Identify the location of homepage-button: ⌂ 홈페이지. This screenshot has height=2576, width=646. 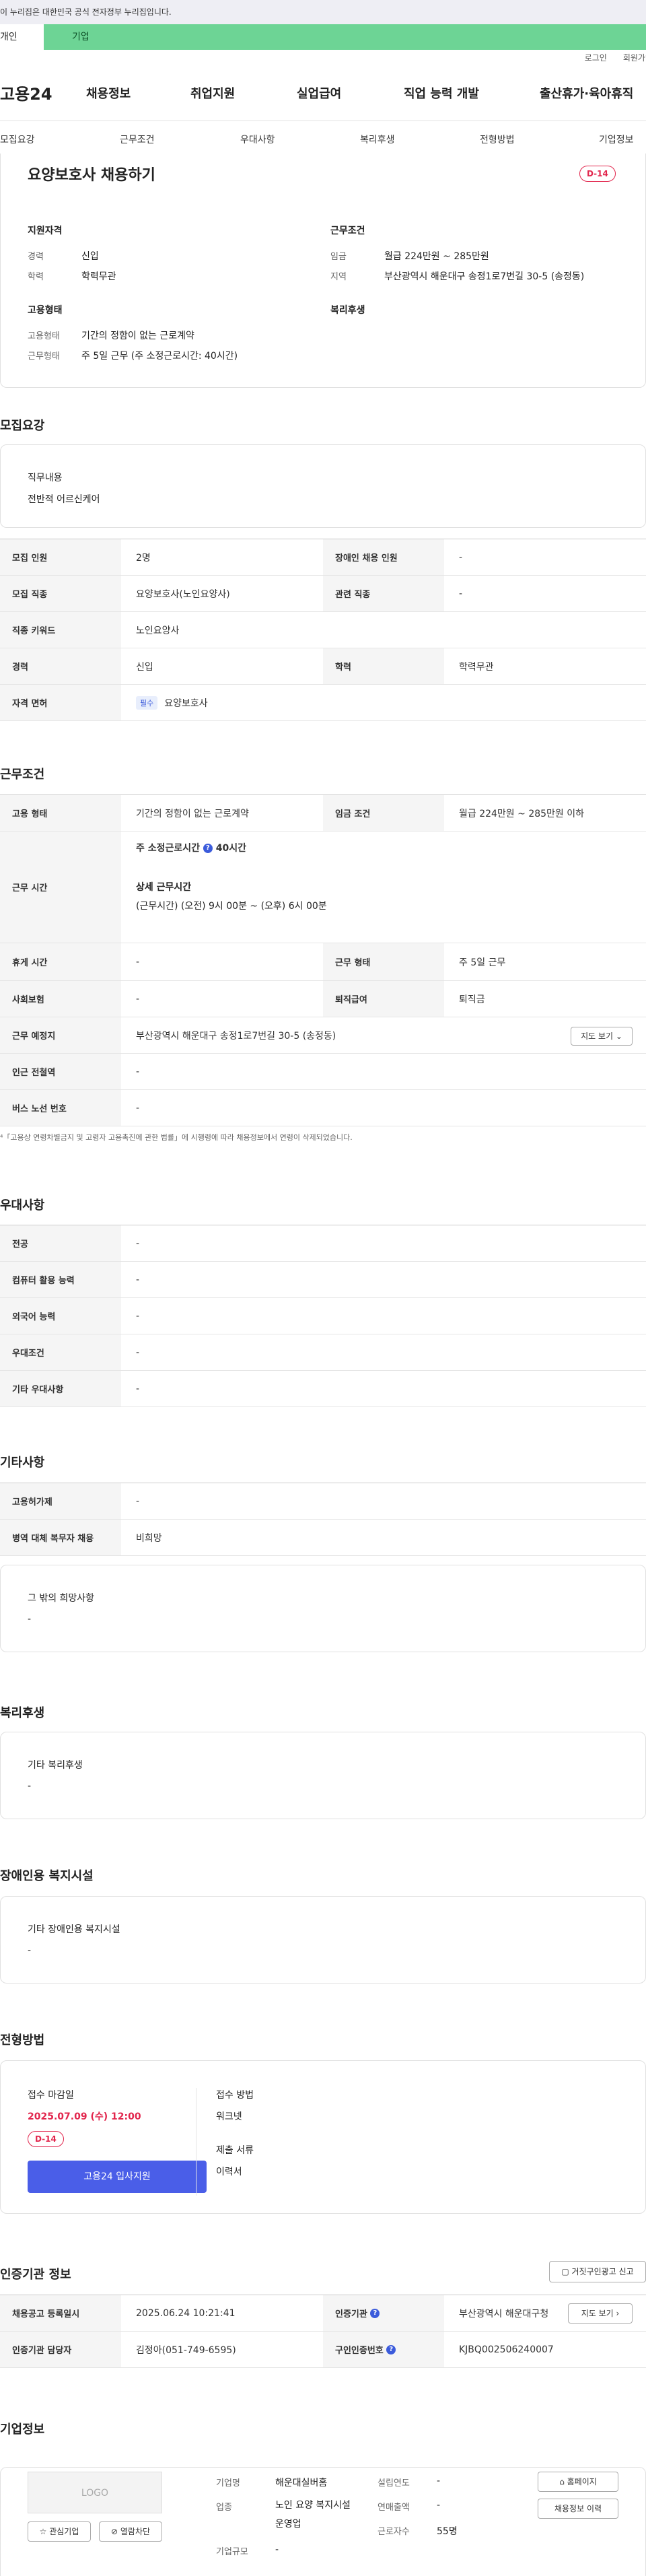
(578, 2482).